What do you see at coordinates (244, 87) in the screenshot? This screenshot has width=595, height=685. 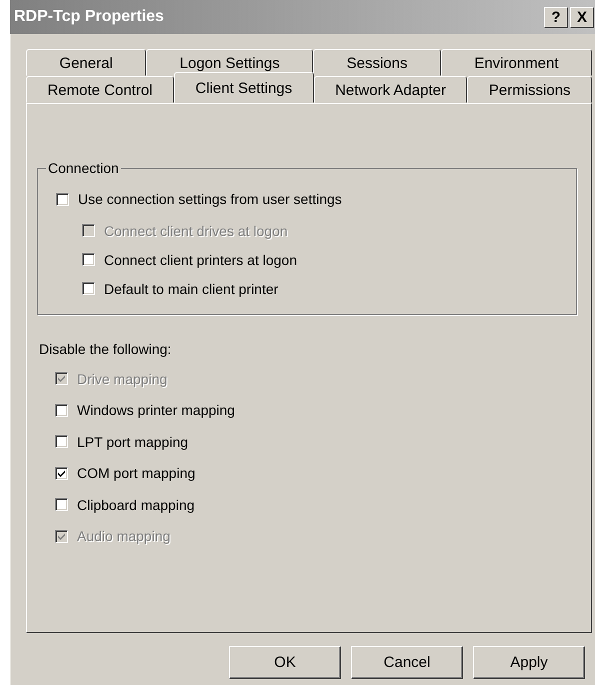 I see `tab: Client Settings` at bounding box center [244, 87].